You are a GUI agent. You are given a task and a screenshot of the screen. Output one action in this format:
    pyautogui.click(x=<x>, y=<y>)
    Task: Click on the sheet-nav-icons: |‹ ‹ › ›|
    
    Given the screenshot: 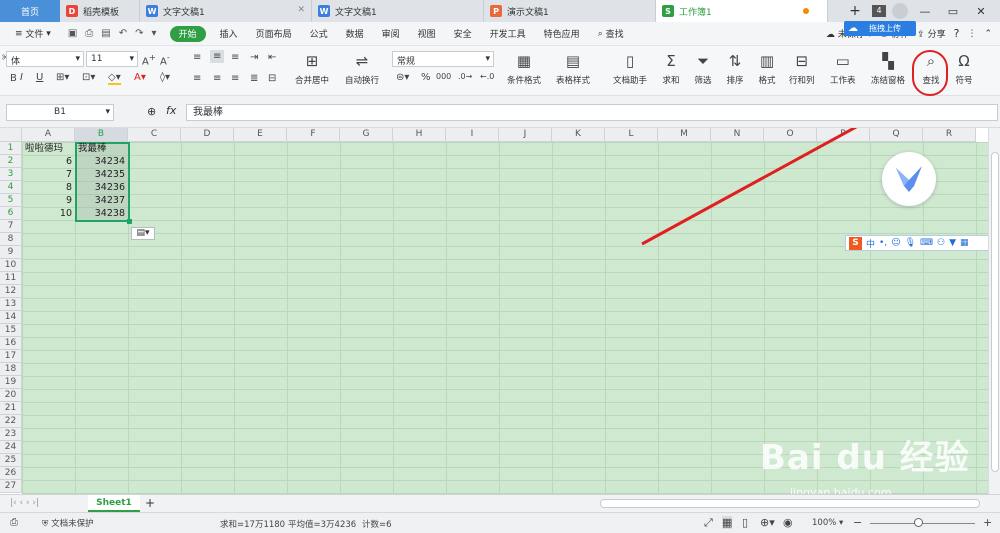 What is the action you would take?
    pyautogui.click(x=24, y=503)
    